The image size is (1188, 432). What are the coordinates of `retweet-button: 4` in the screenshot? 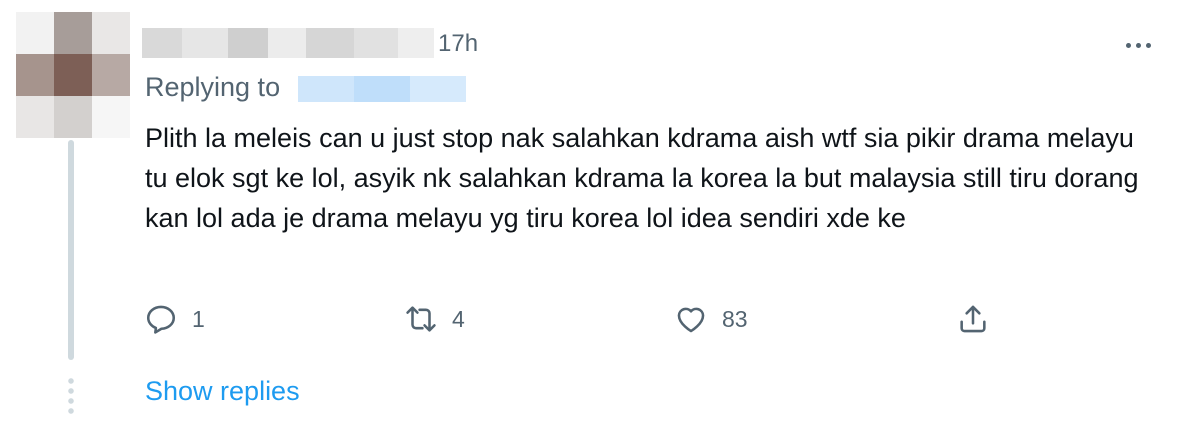 It's located at (434, 319).